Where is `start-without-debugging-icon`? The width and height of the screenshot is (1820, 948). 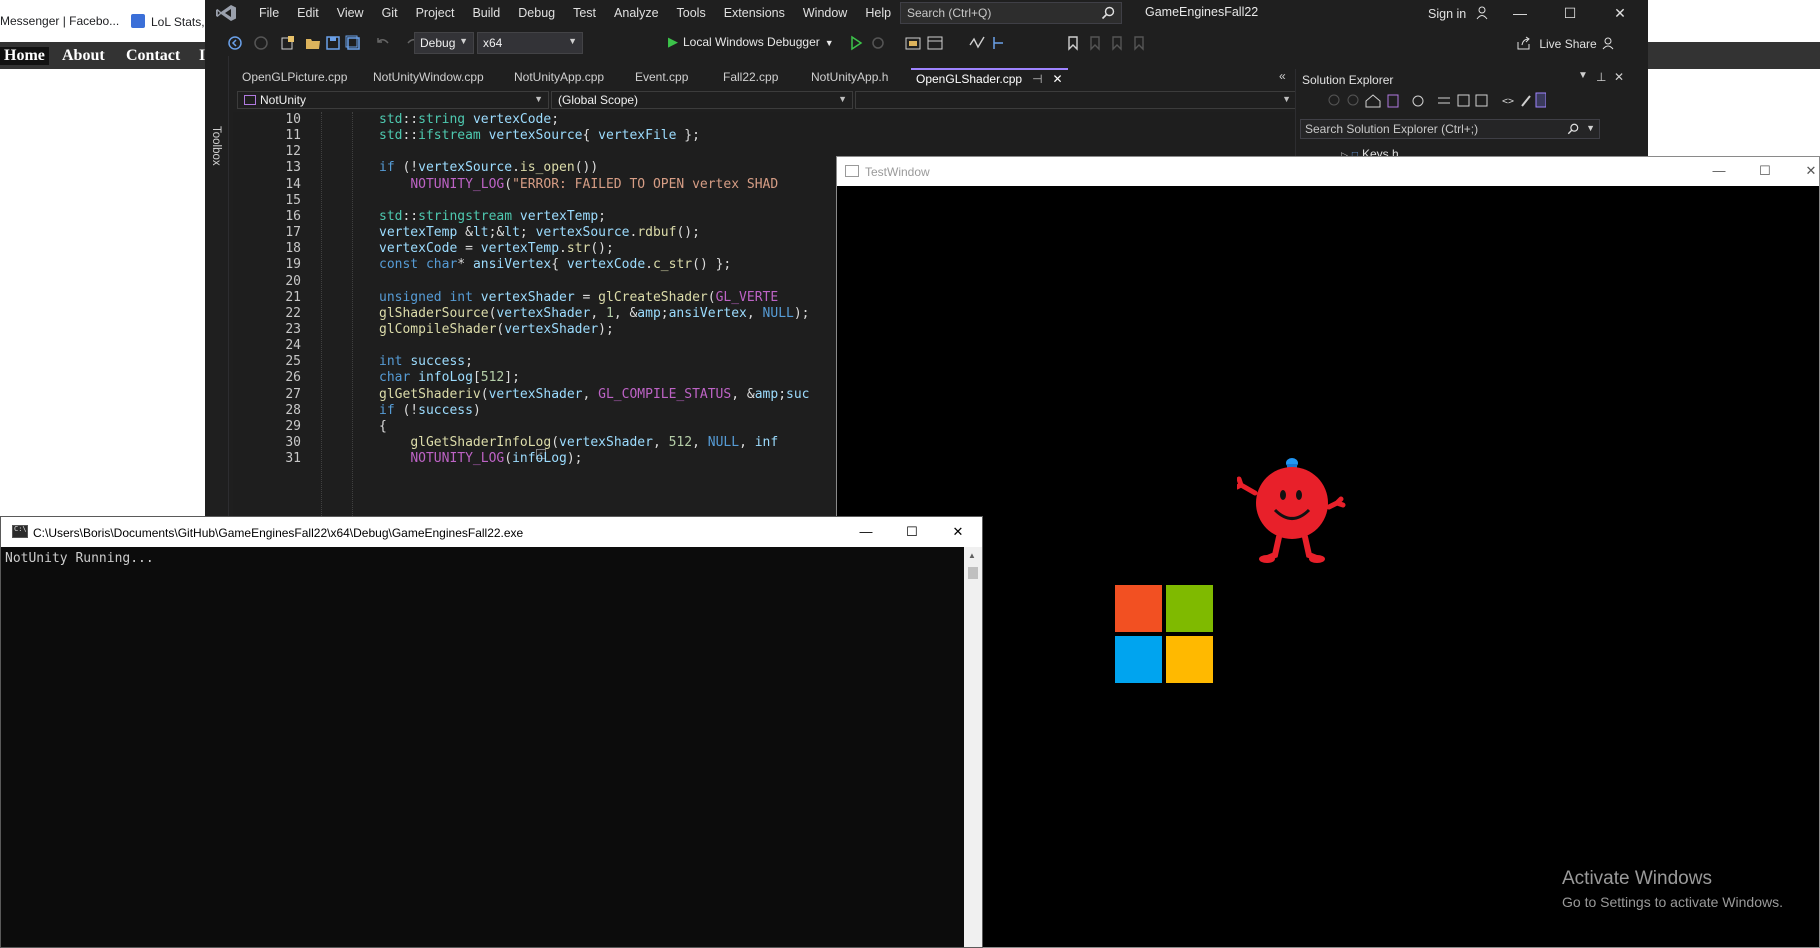 start-without-debugging-icon is located at coordinates (856, 43).